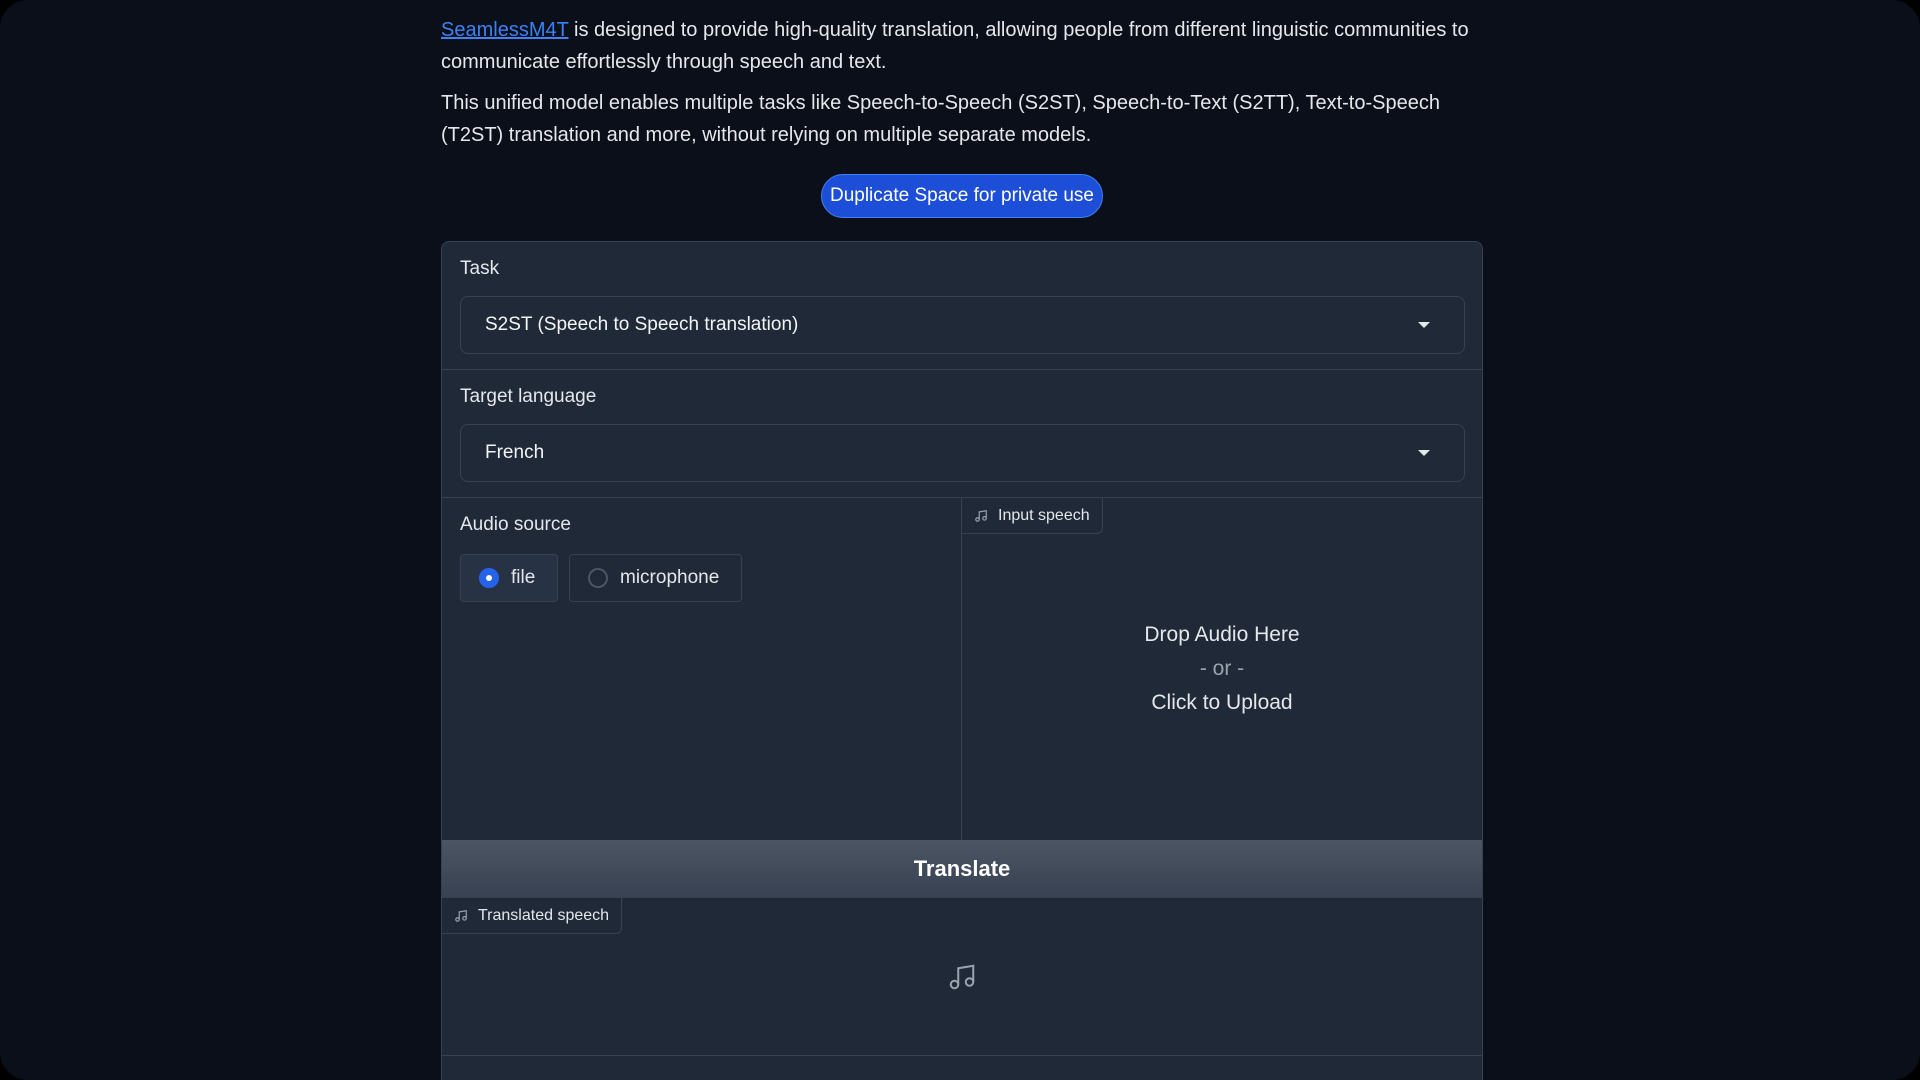 The image size is (1920, 1080). Describe the element at coordinates (598, 578) in the screenshot. I see `radio-unchecked-icon` at that location.